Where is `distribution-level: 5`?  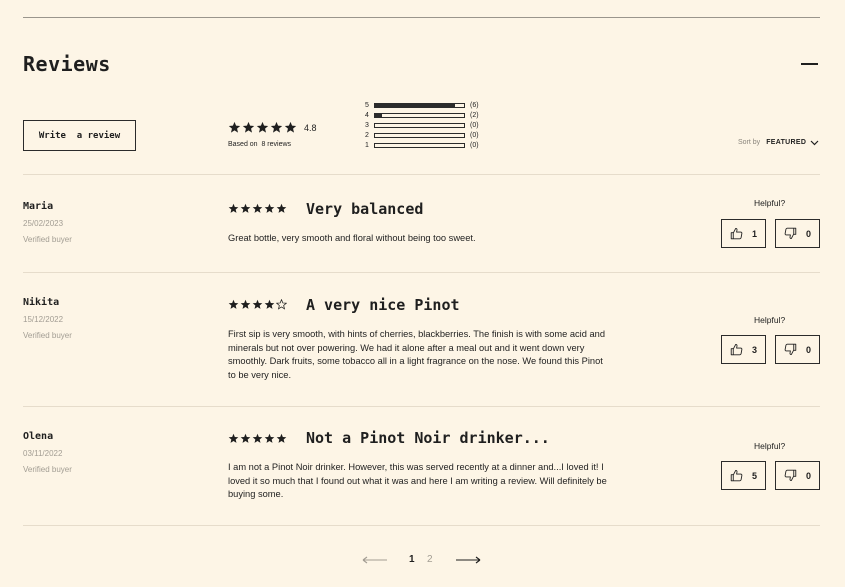 distribution-level: 5 is located at coordinates (367, 105).